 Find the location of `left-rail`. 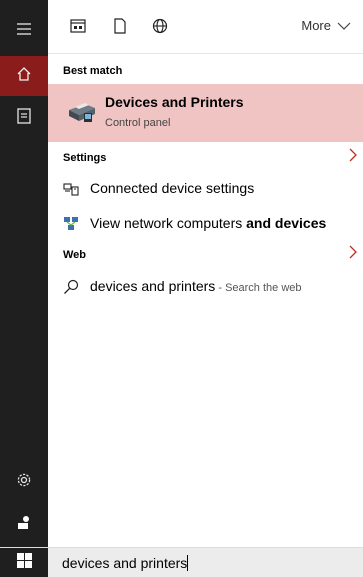

left-rail is located at coordinates (24, 273).